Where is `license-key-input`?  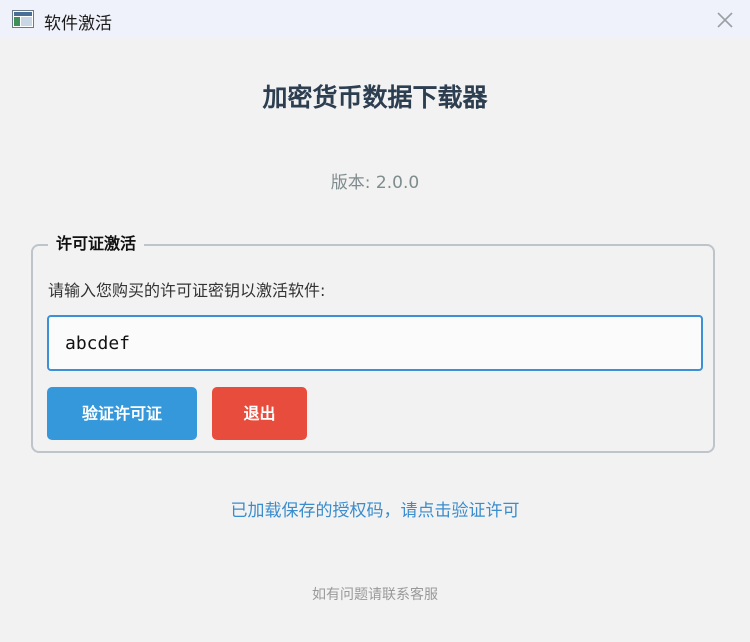
license-key-input is located at coordinates (375, 343).